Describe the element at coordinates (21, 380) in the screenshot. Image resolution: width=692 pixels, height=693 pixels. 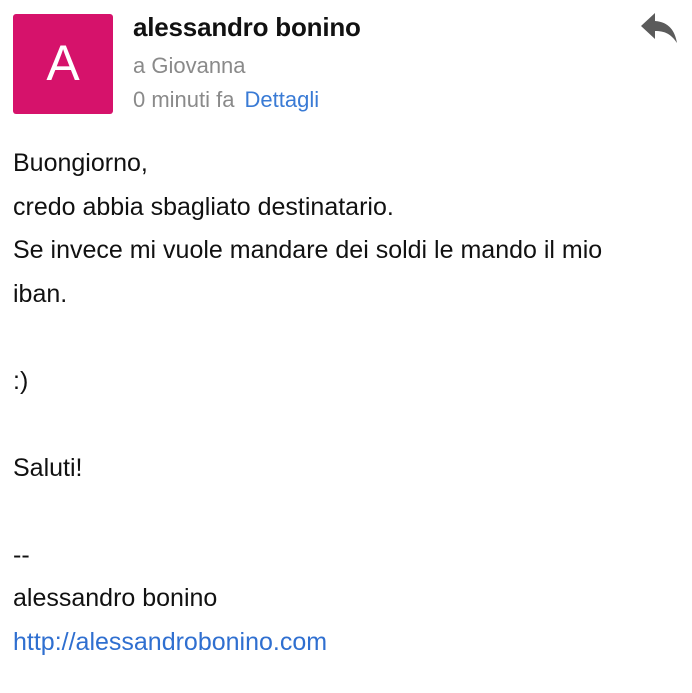
I see `body-emoticon: :)` at that location.